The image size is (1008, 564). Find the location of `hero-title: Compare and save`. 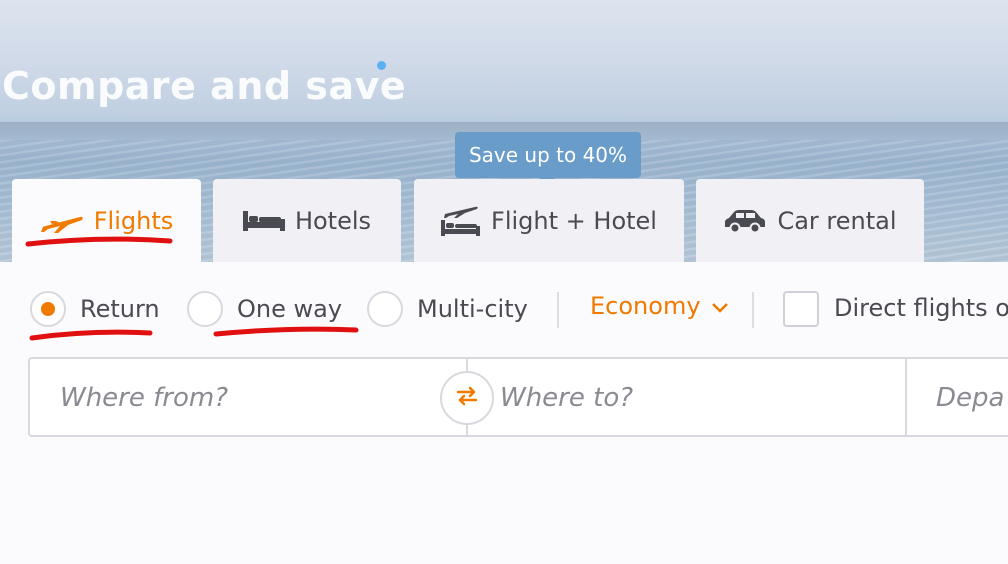

hero-title: Compare and save is located at coordinates (204, 86).